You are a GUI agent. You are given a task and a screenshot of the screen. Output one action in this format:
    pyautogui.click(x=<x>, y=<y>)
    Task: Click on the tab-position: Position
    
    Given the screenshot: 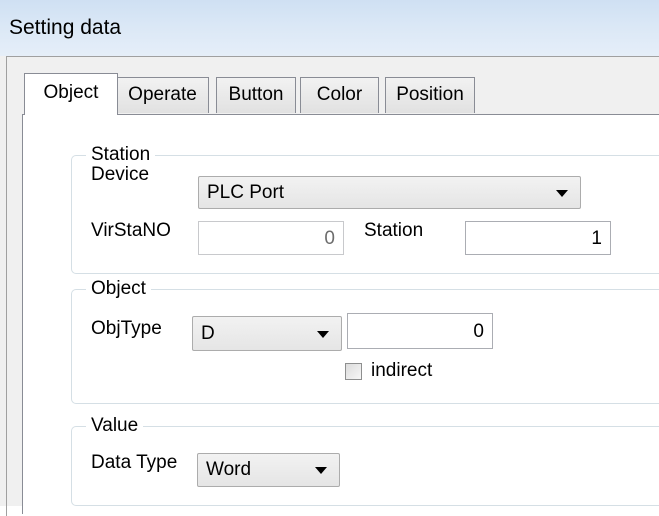 What is the action you would take?
    pyautogui.click(x=430, y=95)
    